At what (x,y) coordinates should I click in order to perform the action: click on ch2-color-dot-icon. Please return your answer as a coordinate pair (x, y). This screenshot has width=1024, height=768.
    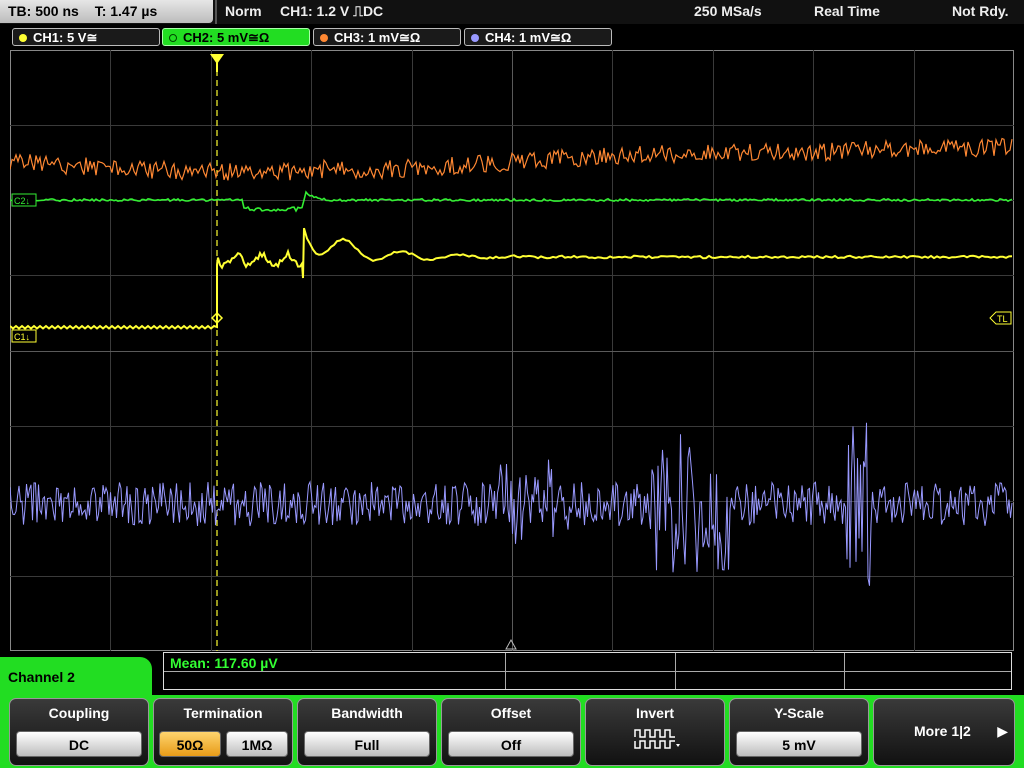
    Looking at the image, I should click on (173, 38).